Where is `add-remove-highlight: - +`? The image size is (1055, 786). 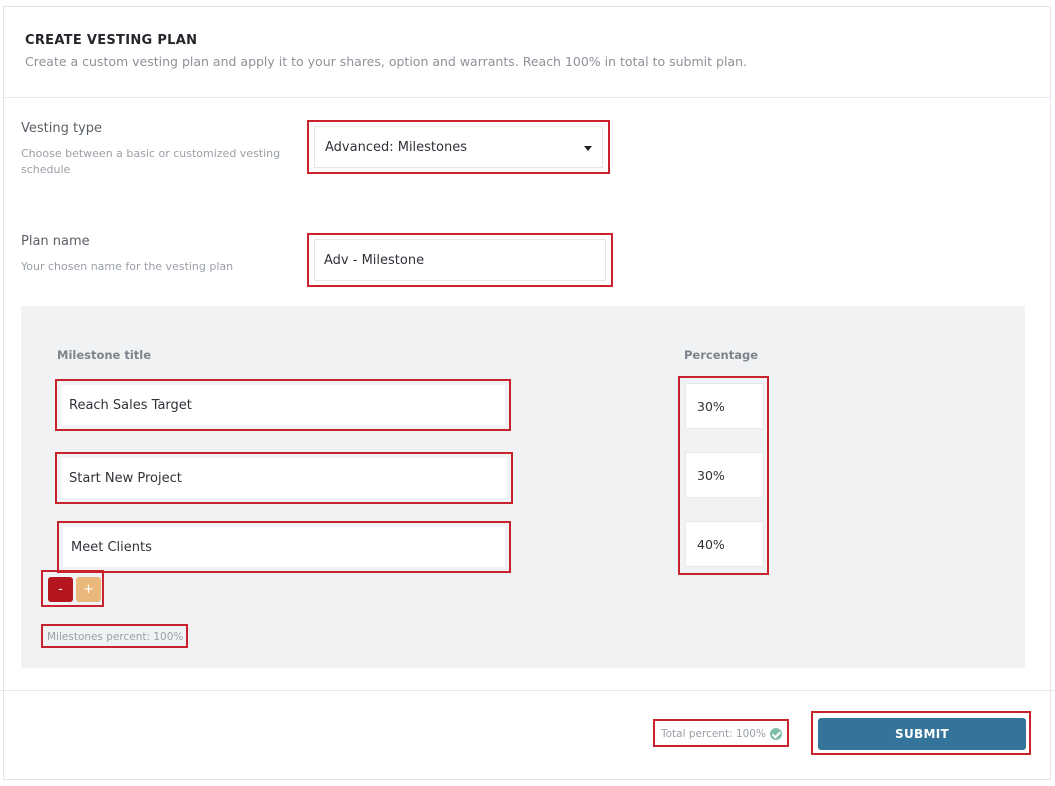 add-remove-highlight: - + is located at coordinates (72, 588).